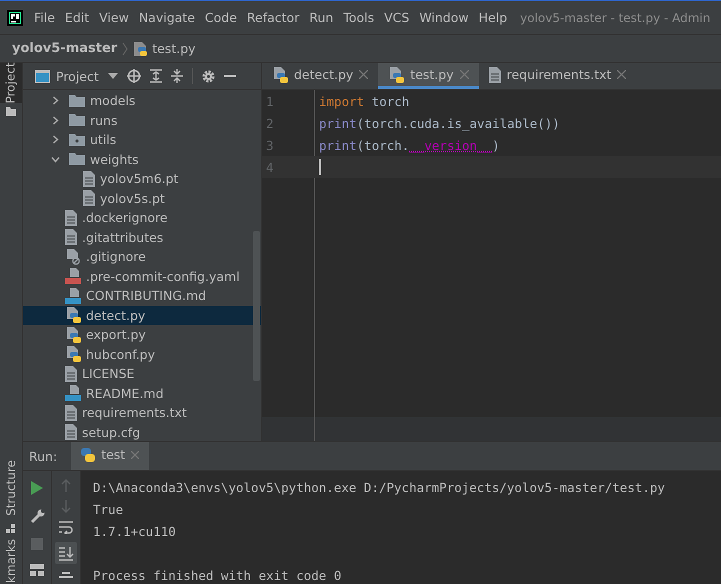 The width and height of the screenshot is (721, 584). What do you see at coordinates (142, 198) in the screenshot?
I see `tree-item: yolov5s.pt` at bounding box center [142, 198].